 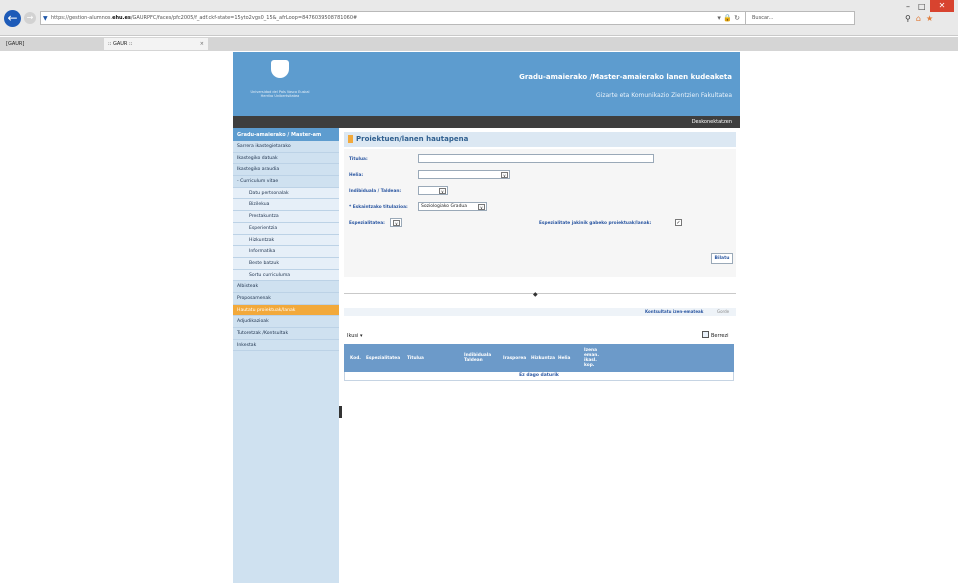 What do you see at coordinates (678, 222) in the screenshot?
I see `no-specialty-checkbox: ✓` at bounding box center [678, 222].